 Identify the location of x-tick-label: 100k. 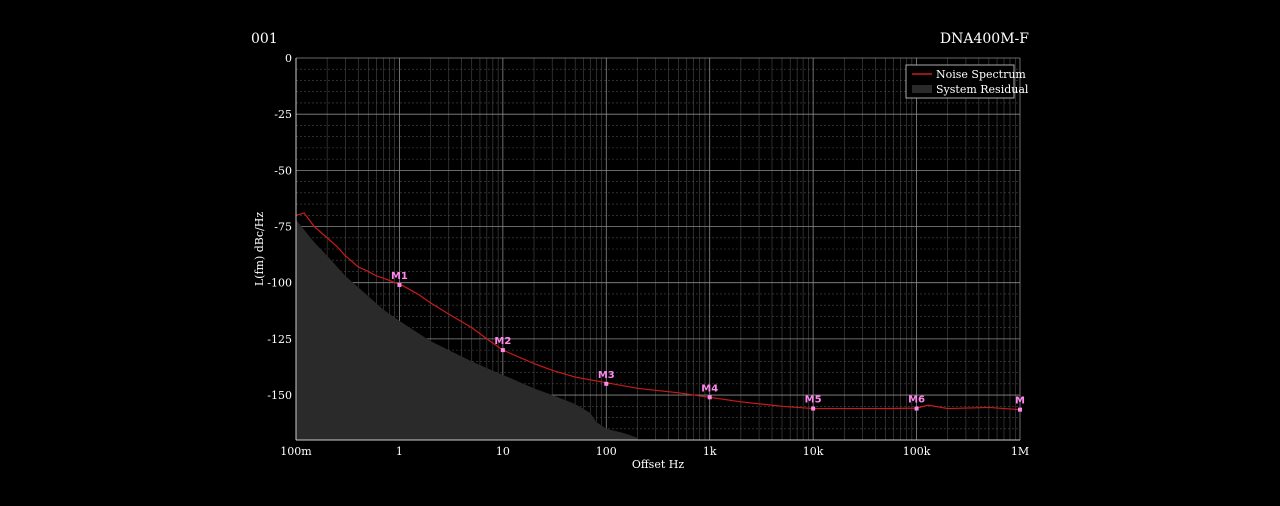
(917, 451).